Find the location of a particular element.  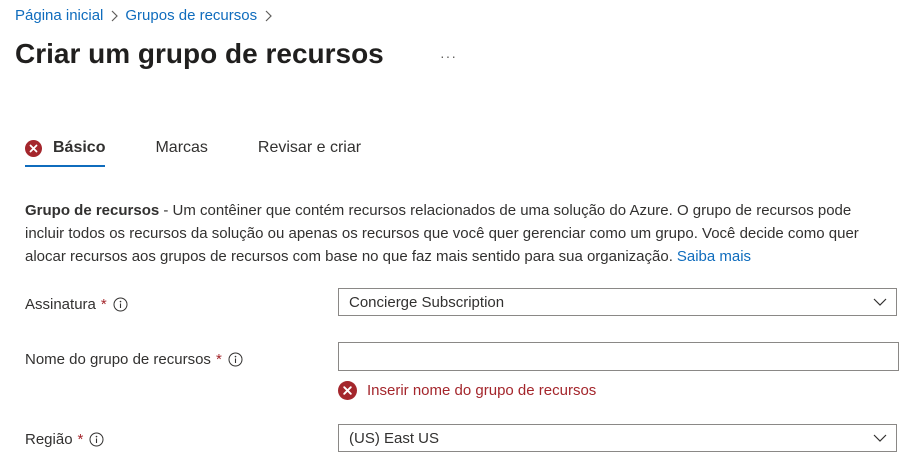

region-label-row: Região * is located at coordinates (64, 439).